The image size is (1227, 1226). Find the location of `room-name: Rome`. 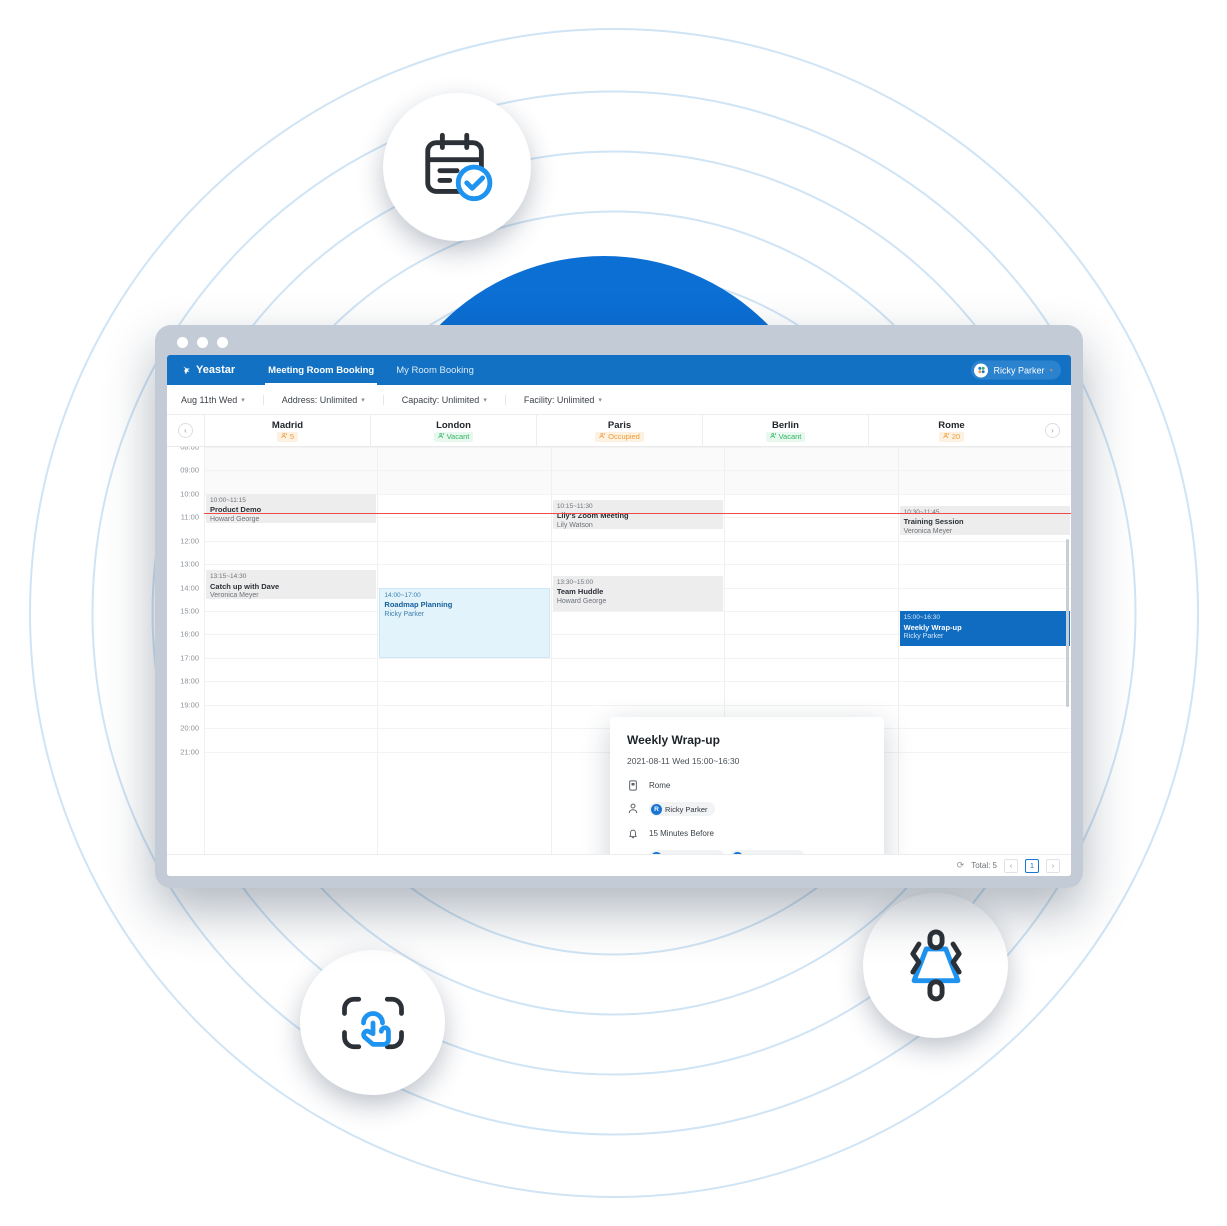

room-name: Rome is located at coordinates (951, 425).